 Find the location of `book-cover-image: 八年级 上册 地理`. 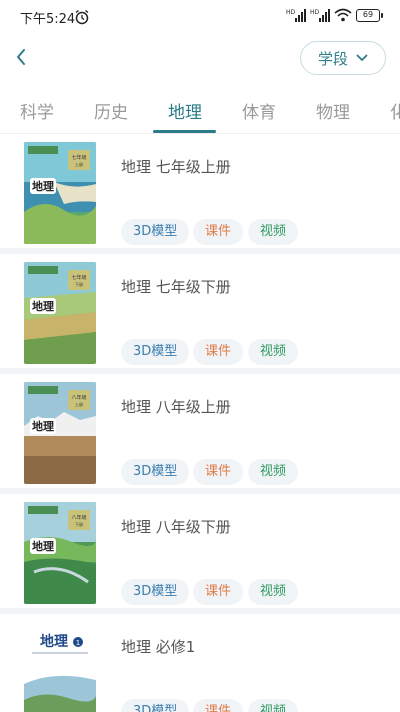

book-cover-image: 八年级 上册 地理 is located at coordinates (60, 433).